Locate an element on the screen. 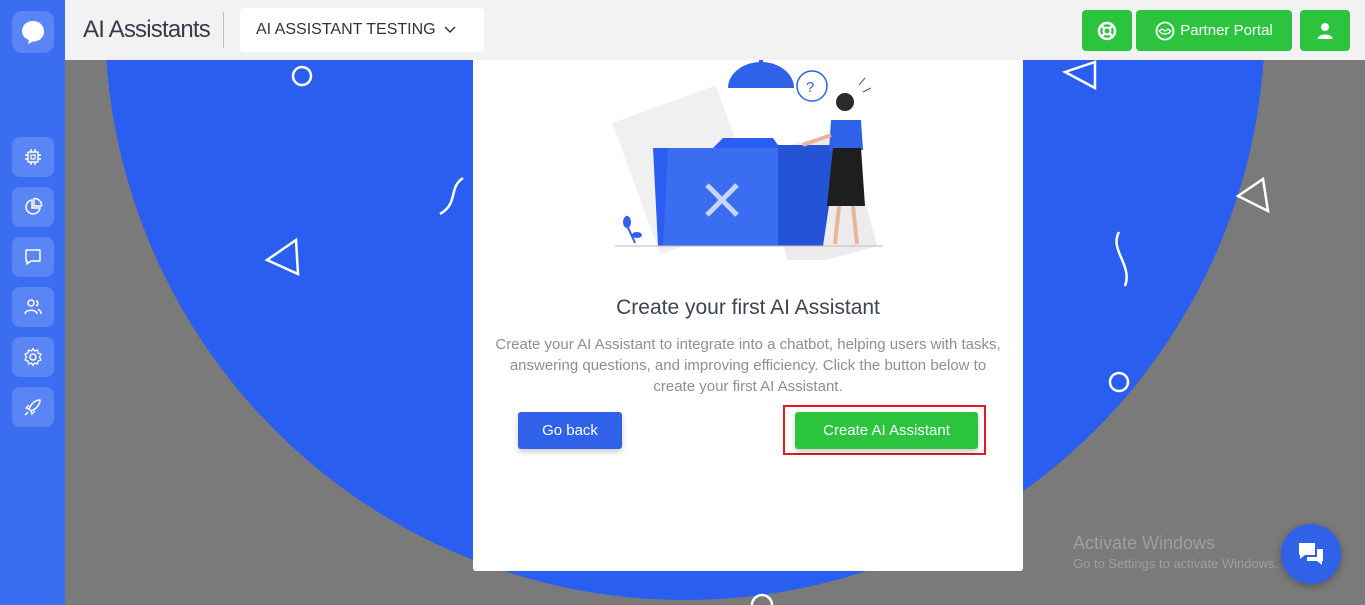 The height and width of the screenshot is (605, 1365). partner-portal-button: Partner Portal is located at coordinates (1214, 30).